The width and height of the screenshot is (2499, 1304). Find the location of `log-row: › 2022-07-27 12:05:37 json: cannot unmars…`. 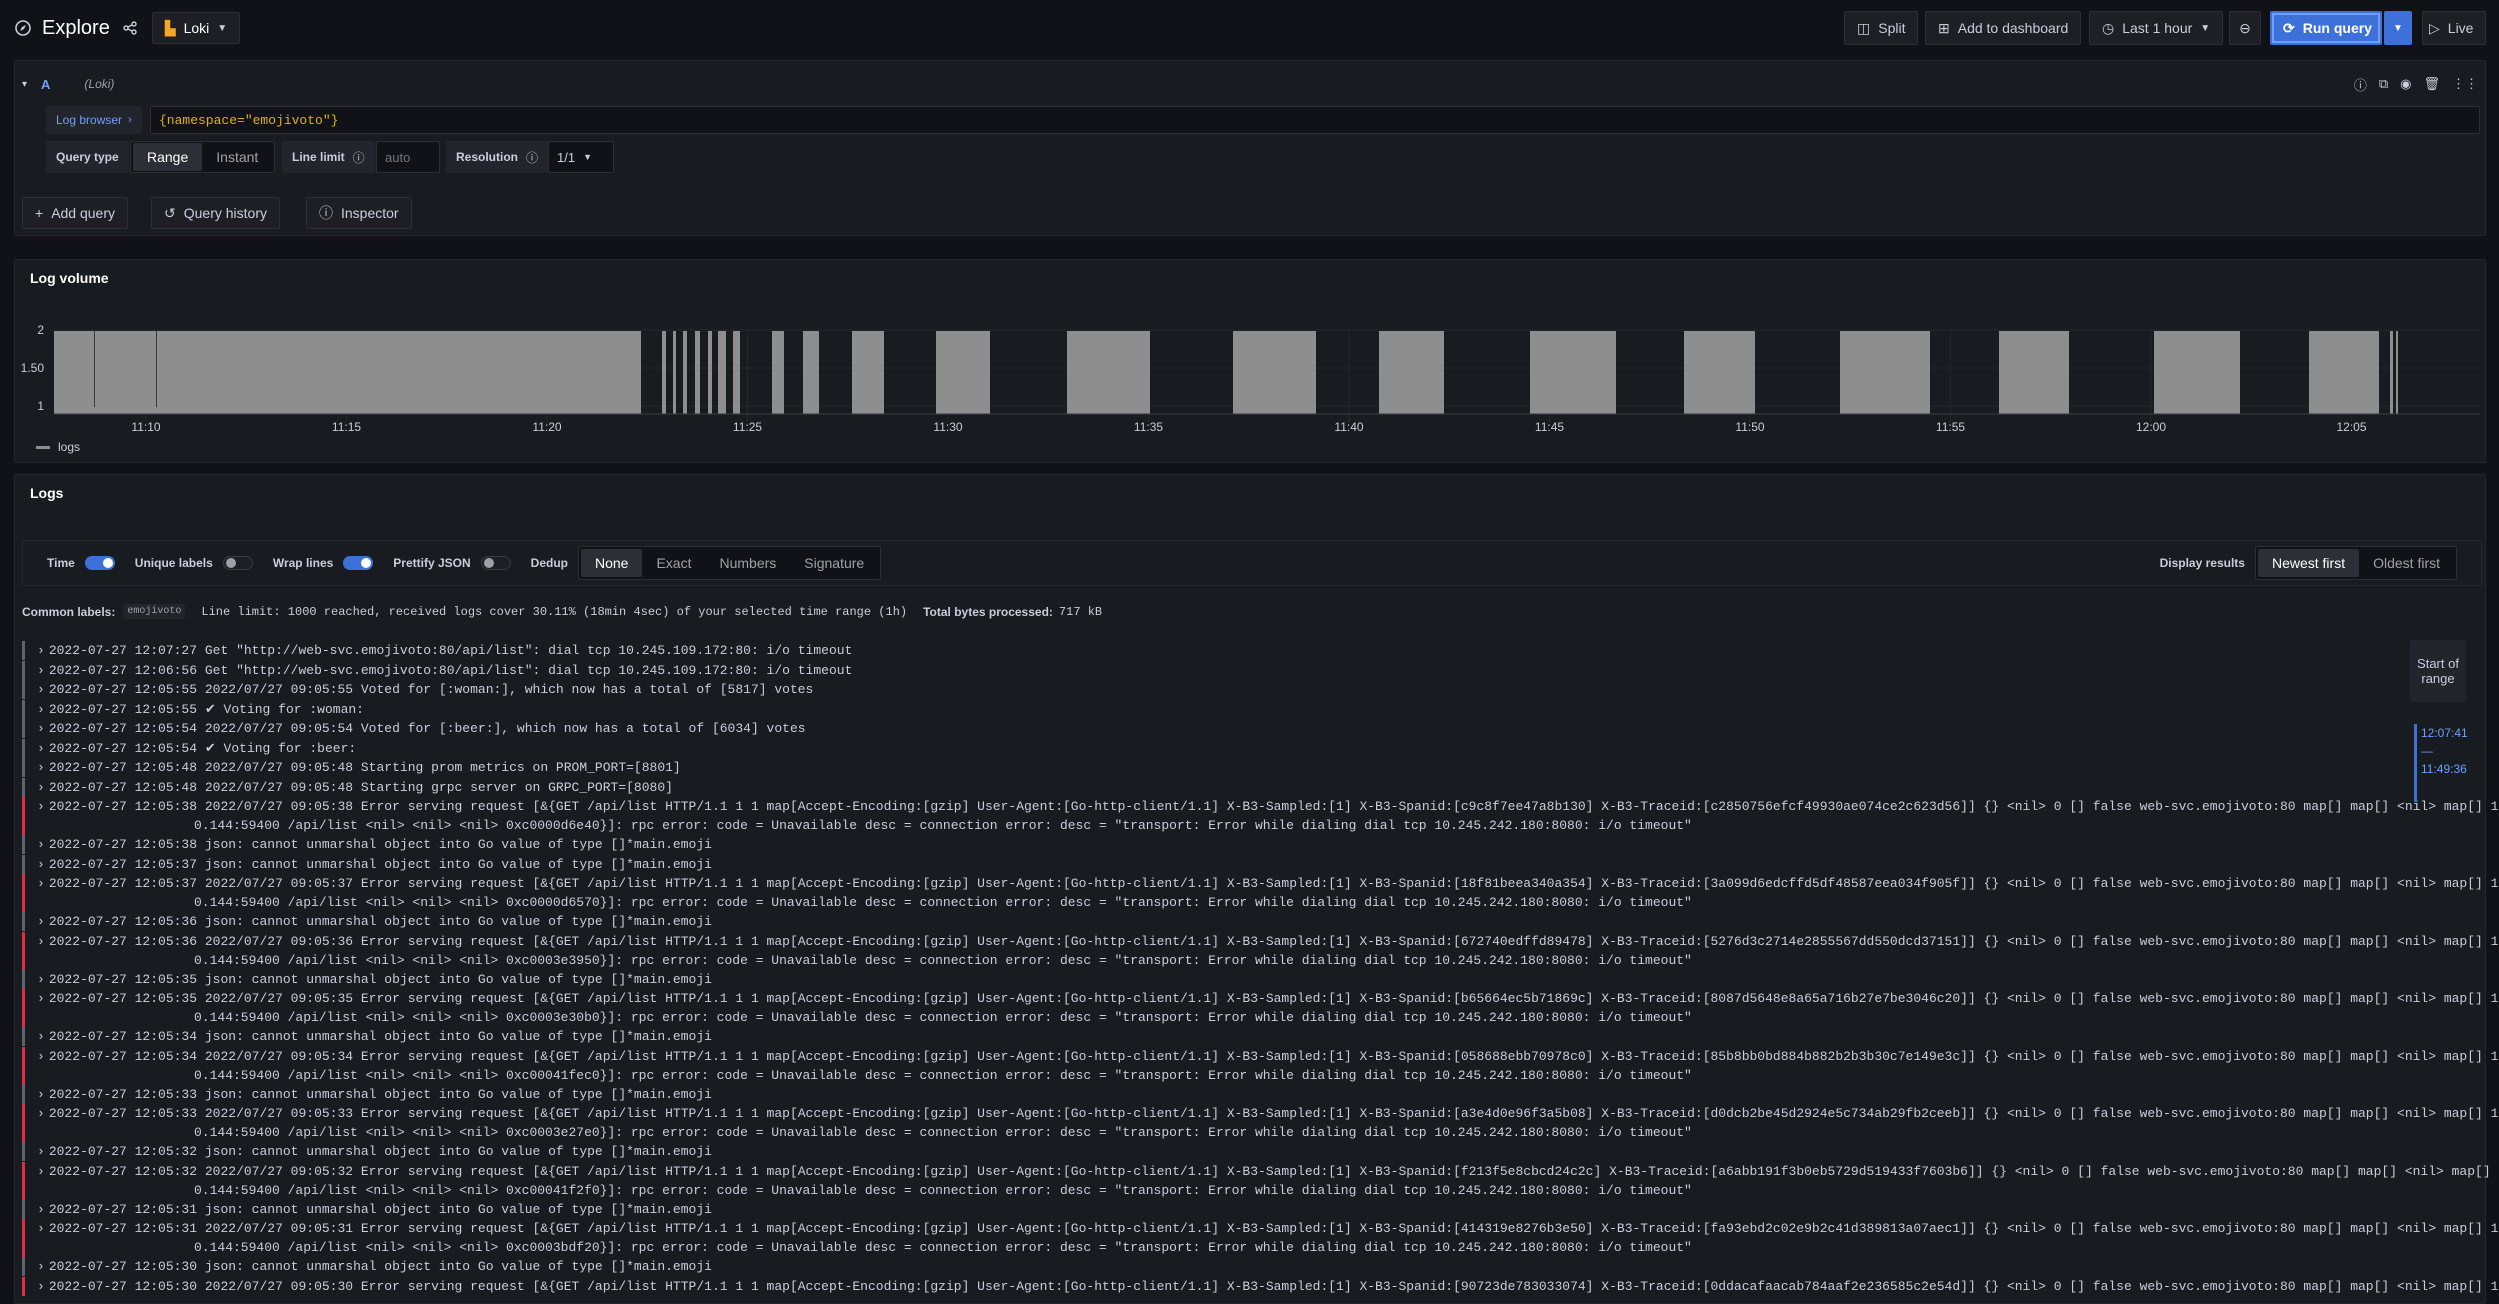

log-row: › 2022-07-27 12:05:37 json: cannot unmars… is located at coordinates (1212, 864).